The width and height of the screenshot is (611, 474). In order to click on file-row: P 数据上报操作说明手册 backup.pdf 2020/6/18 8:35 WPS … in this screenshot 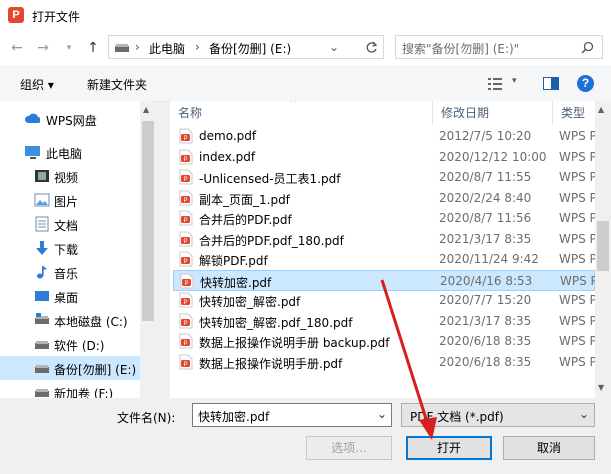, I will do `click(384, 341)`.